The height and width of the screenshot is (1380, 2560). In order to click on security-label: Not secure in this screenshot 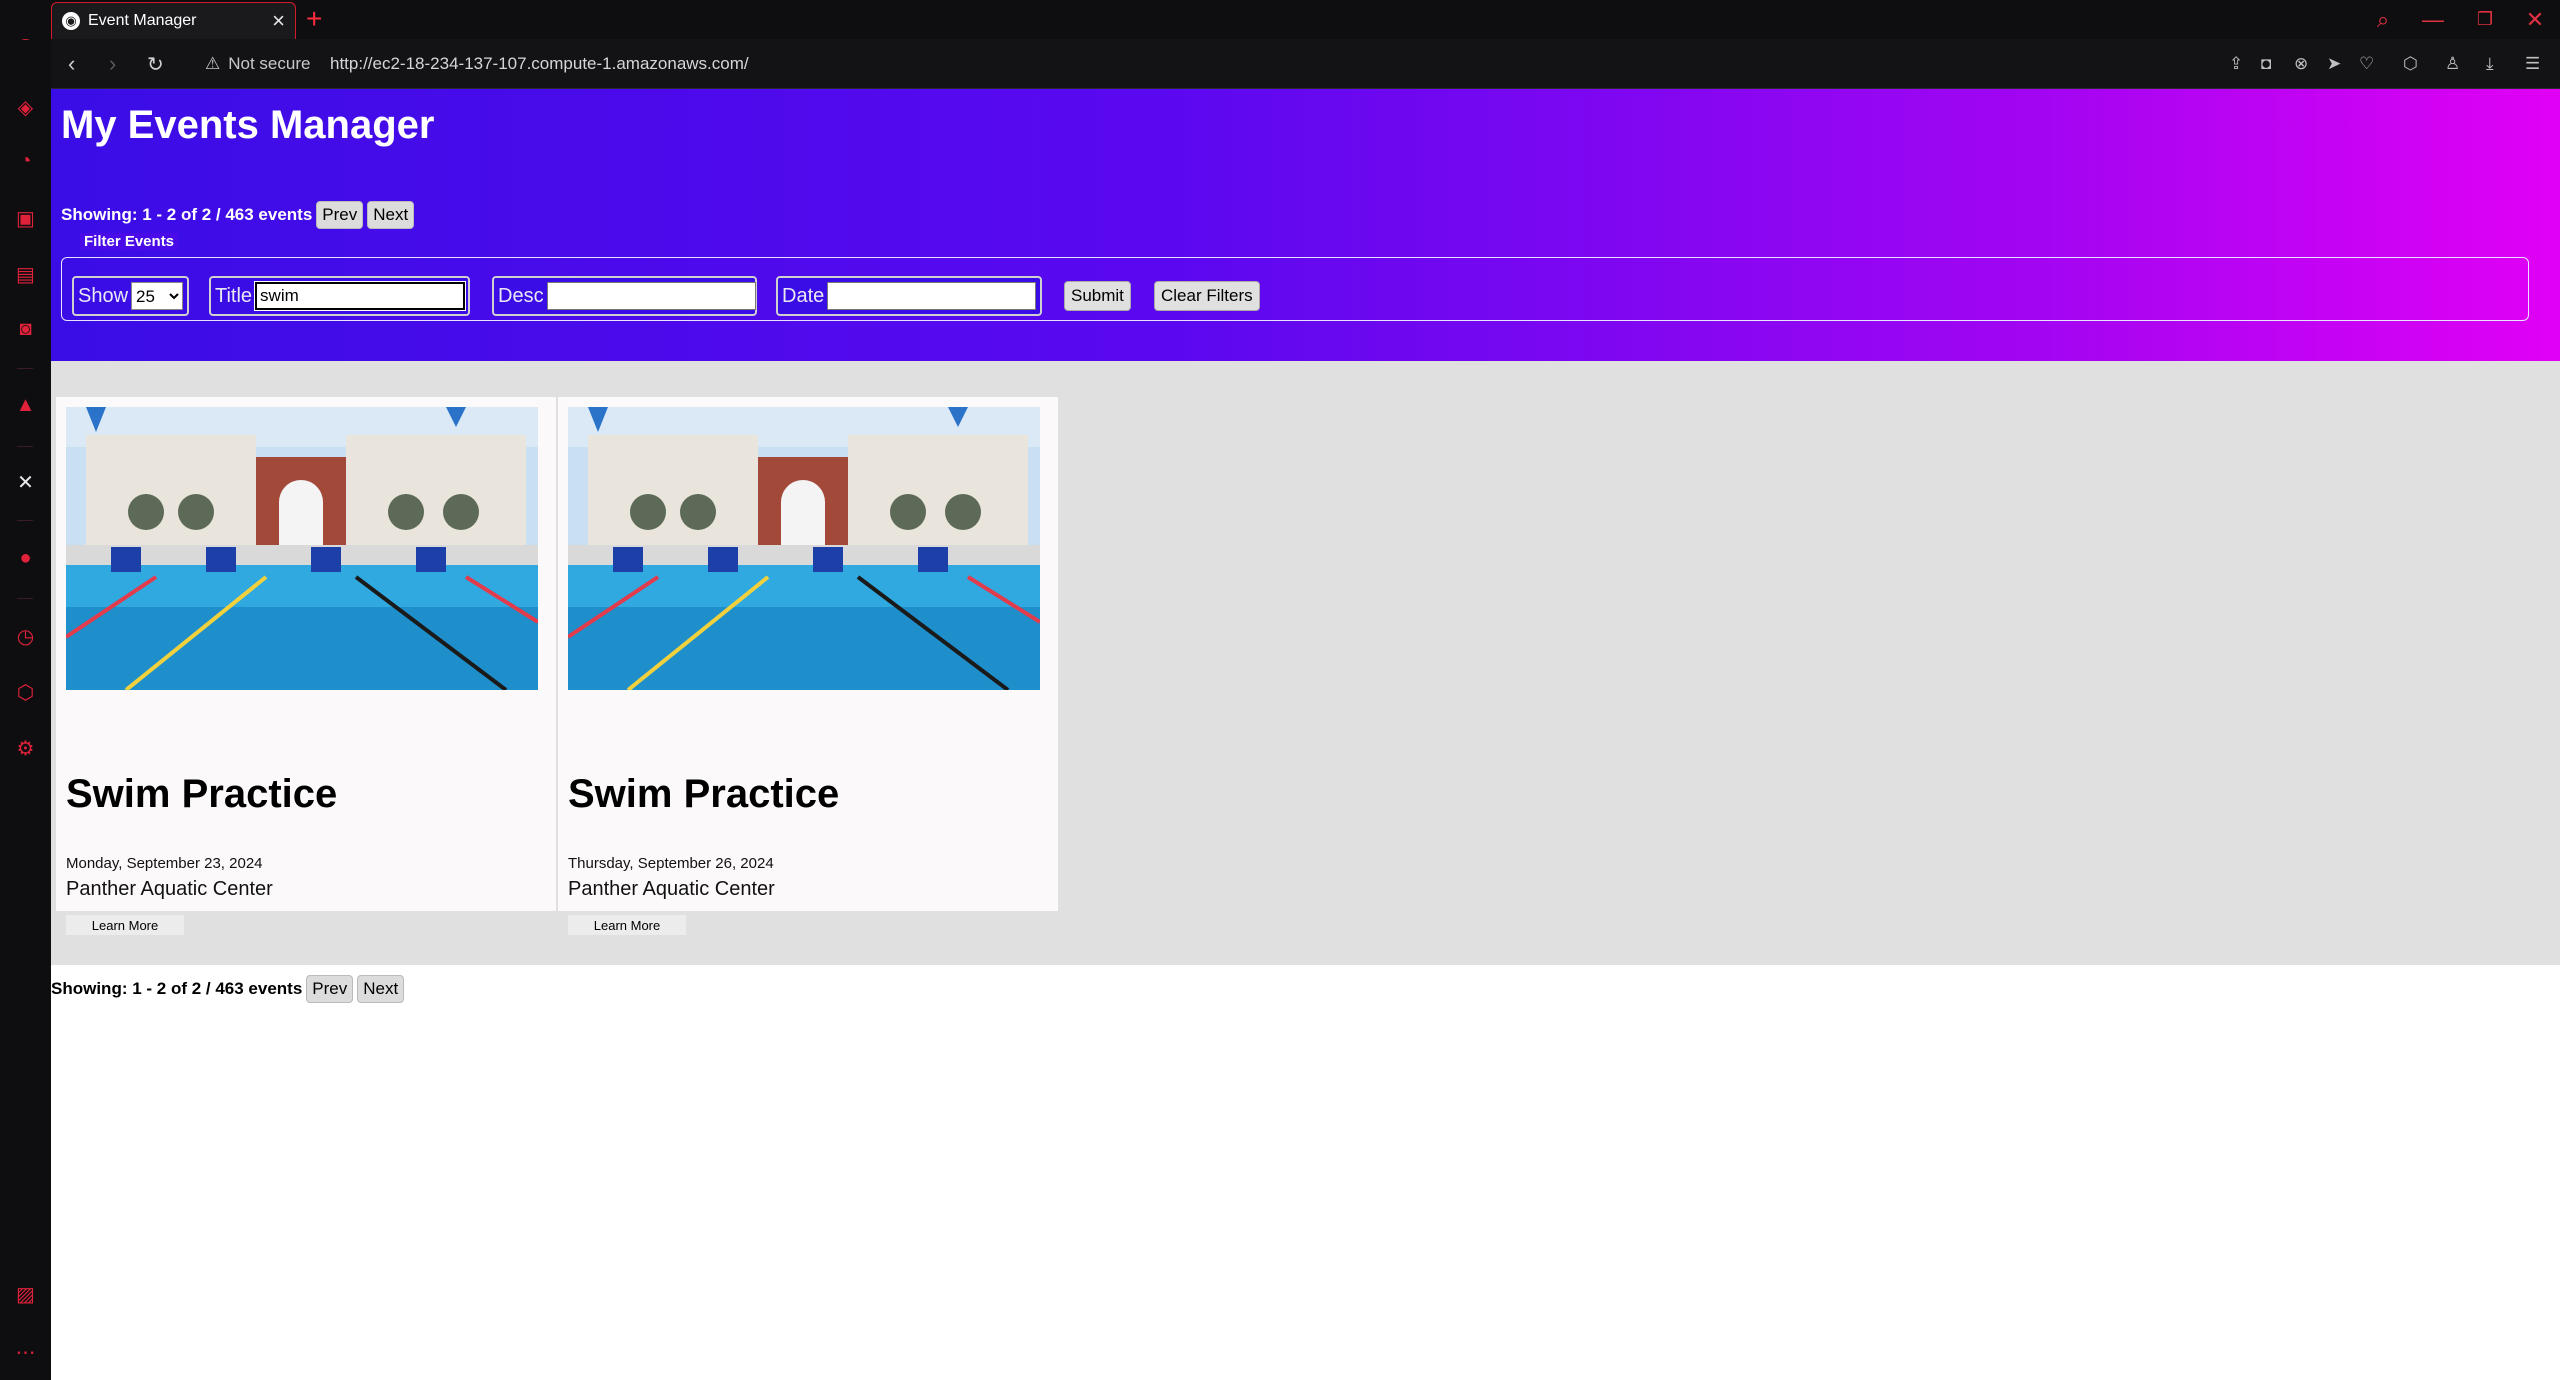, I will do `click(269, 63)`.